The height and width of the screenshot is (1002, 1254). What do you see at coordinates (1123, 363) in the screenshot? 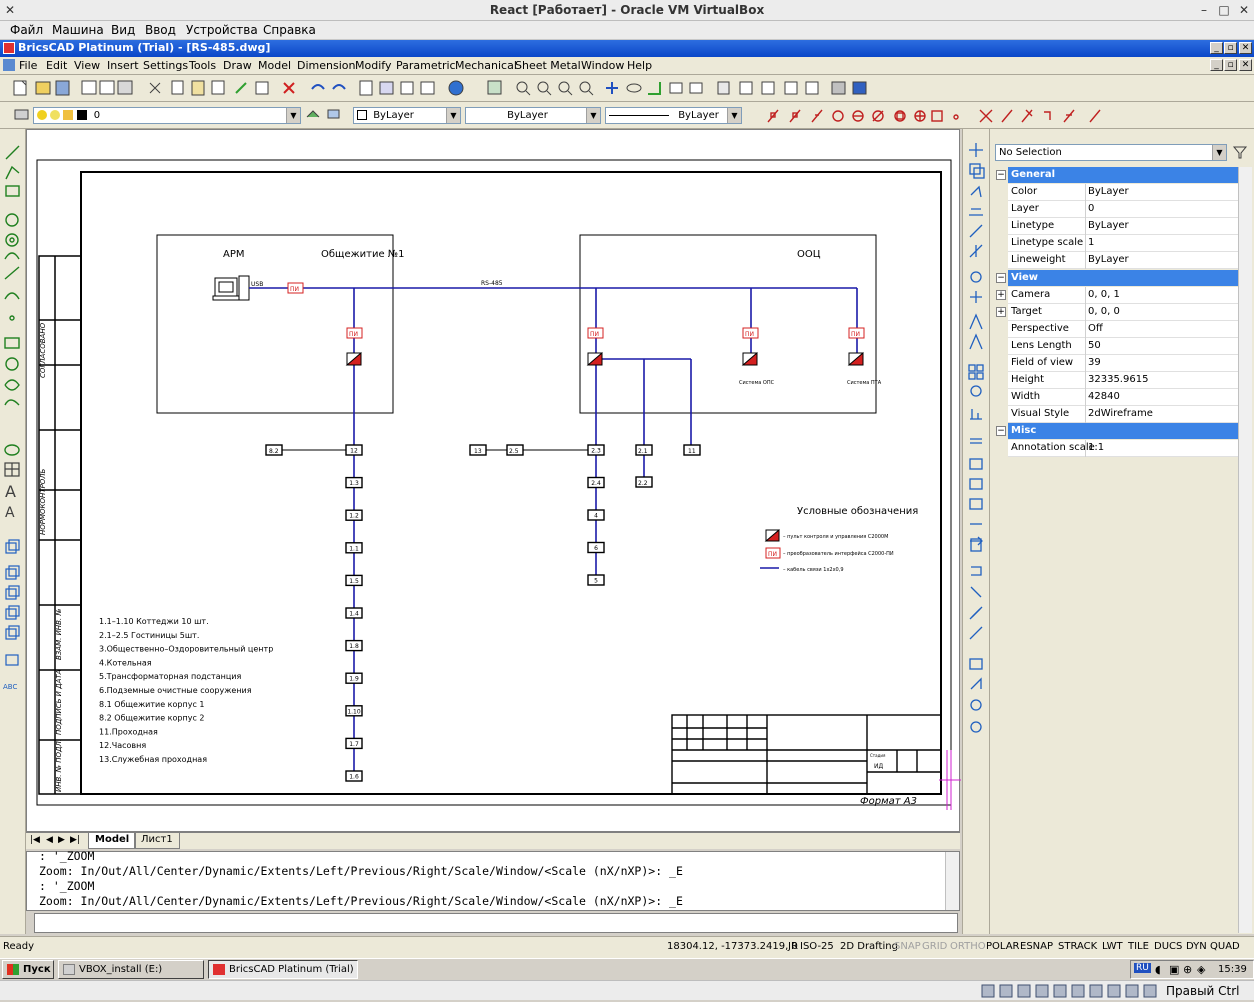
I see `property-row: Field of view 39` at bounding box center [1123, 363].